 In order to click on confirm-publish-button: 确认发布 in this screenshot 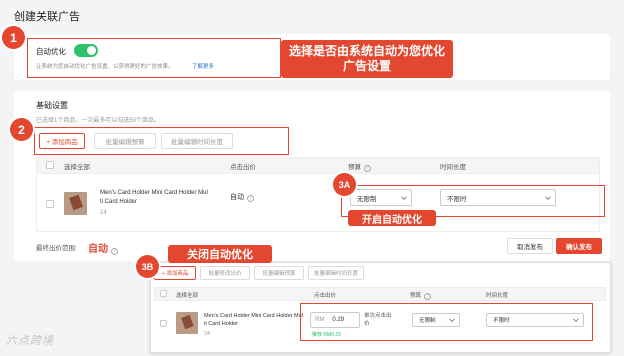, I will do `click(579, 246)`.